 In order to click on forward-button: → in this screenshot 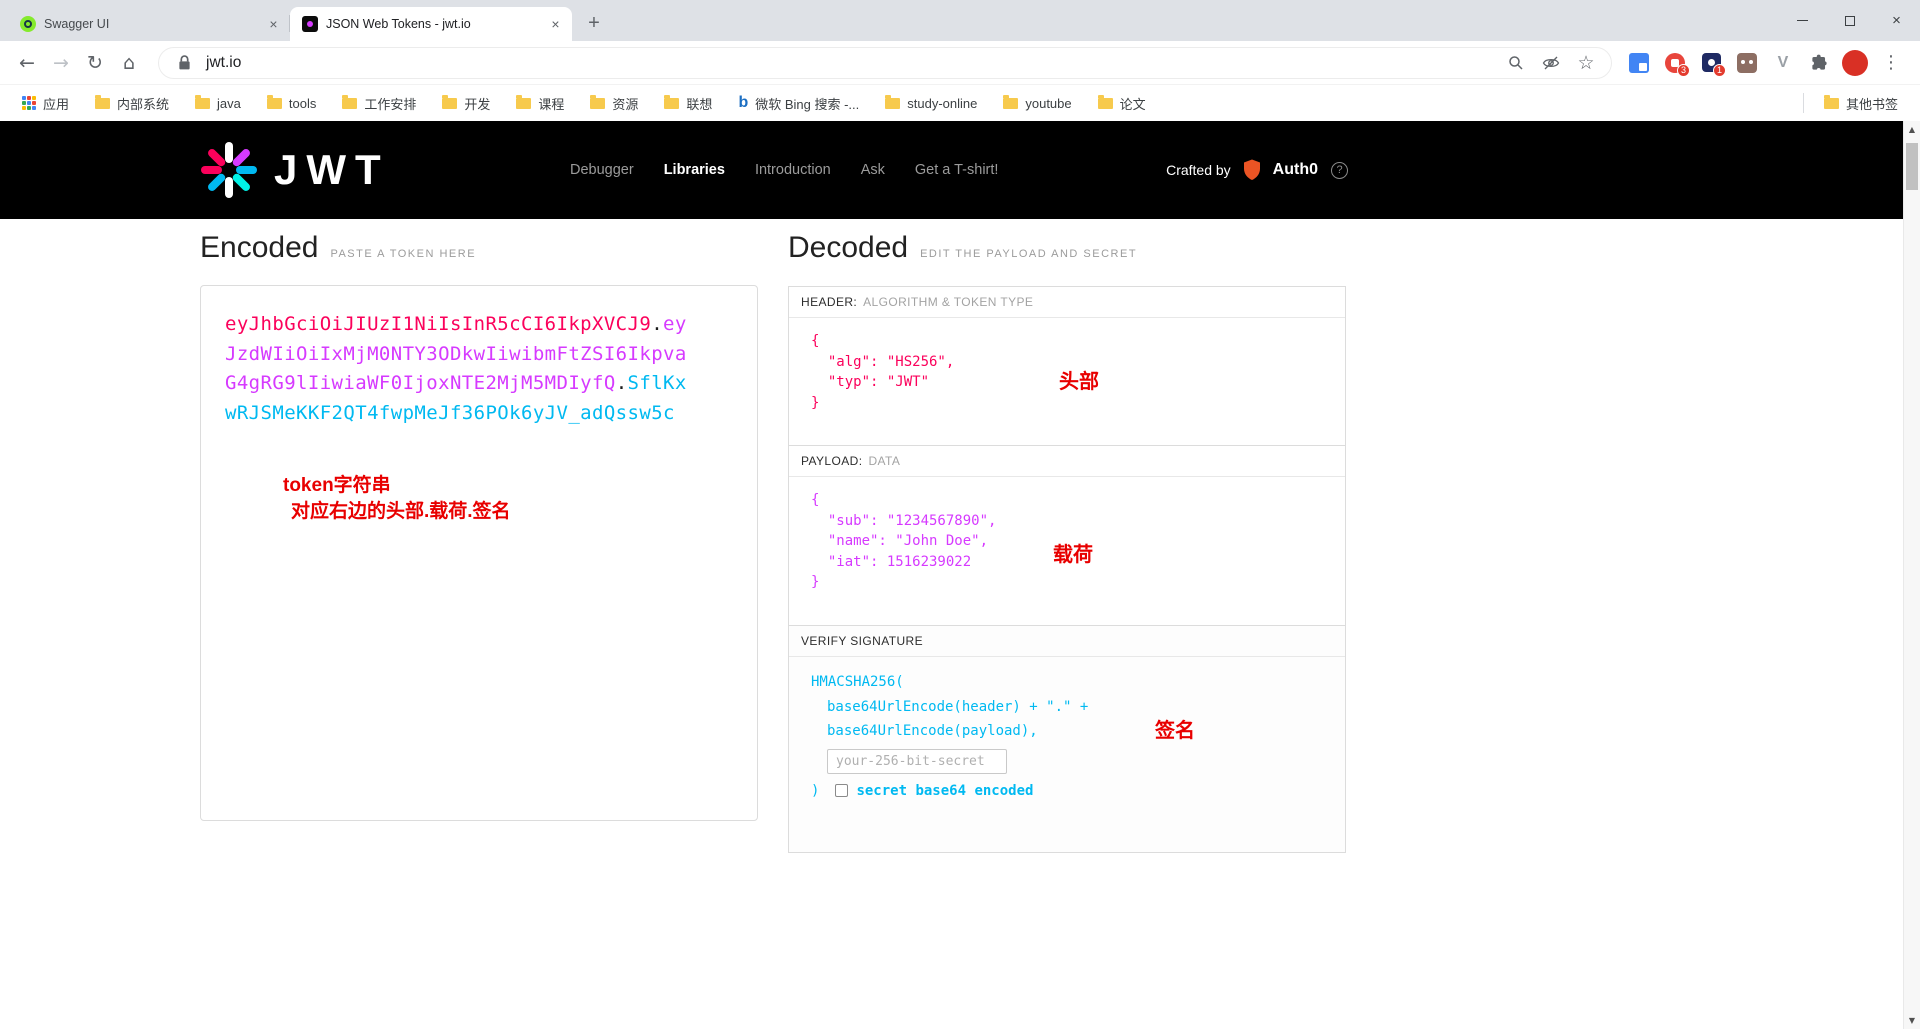, I will do `click(61, 63)`.